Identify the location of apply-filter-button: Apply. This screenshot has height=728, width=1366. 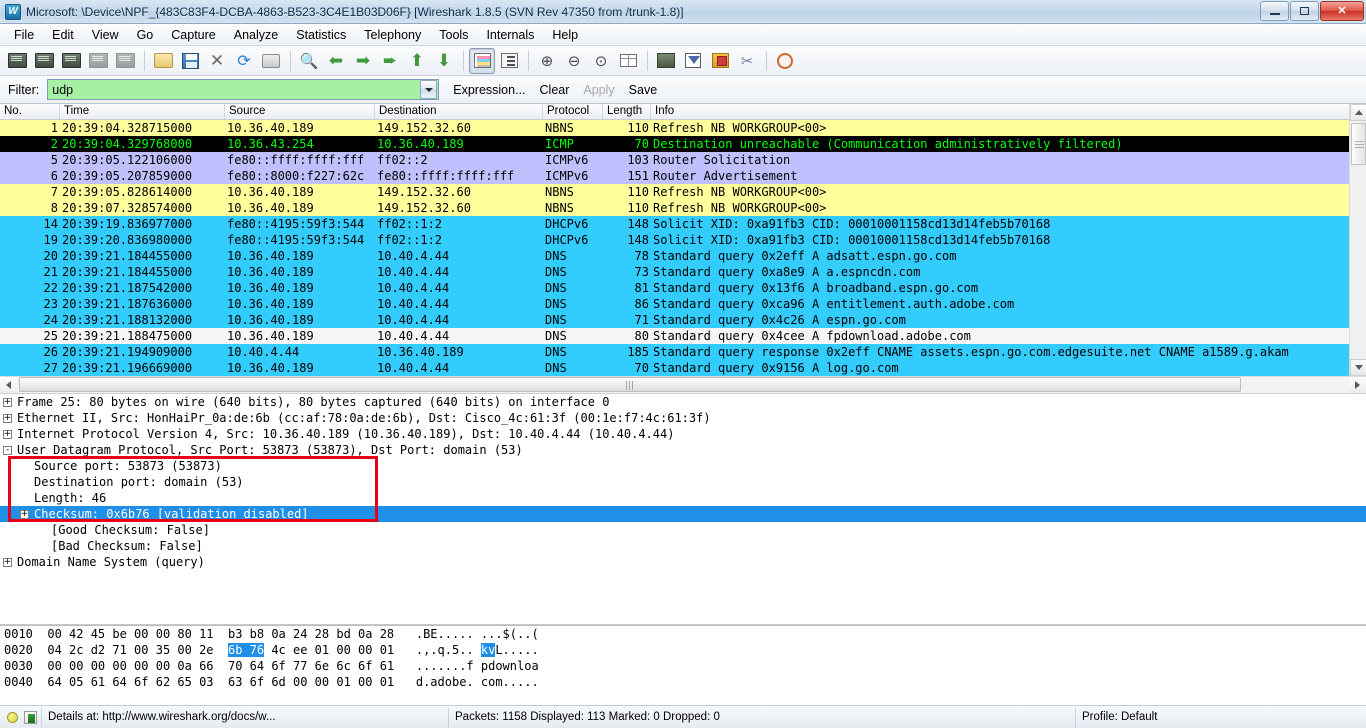
(598, 90).